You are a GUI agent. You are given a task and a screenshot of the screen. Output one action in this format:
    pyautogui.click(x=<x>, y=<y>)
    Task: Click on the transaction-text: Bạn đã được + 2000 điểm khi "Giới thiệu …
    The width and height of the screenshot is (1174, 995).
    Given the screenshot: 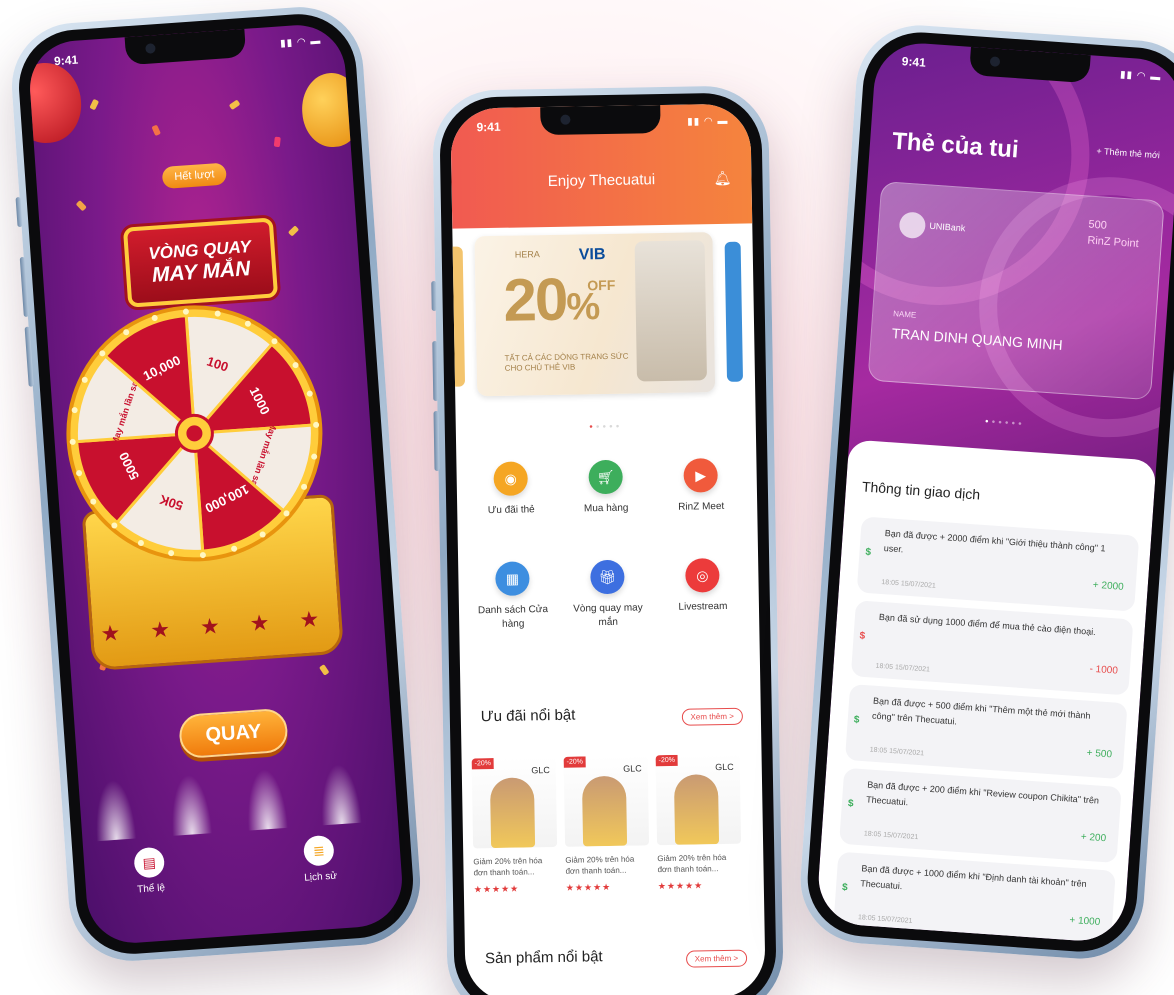 What is the action you would take?
    pyautogui.click(x=994, y=541)
    